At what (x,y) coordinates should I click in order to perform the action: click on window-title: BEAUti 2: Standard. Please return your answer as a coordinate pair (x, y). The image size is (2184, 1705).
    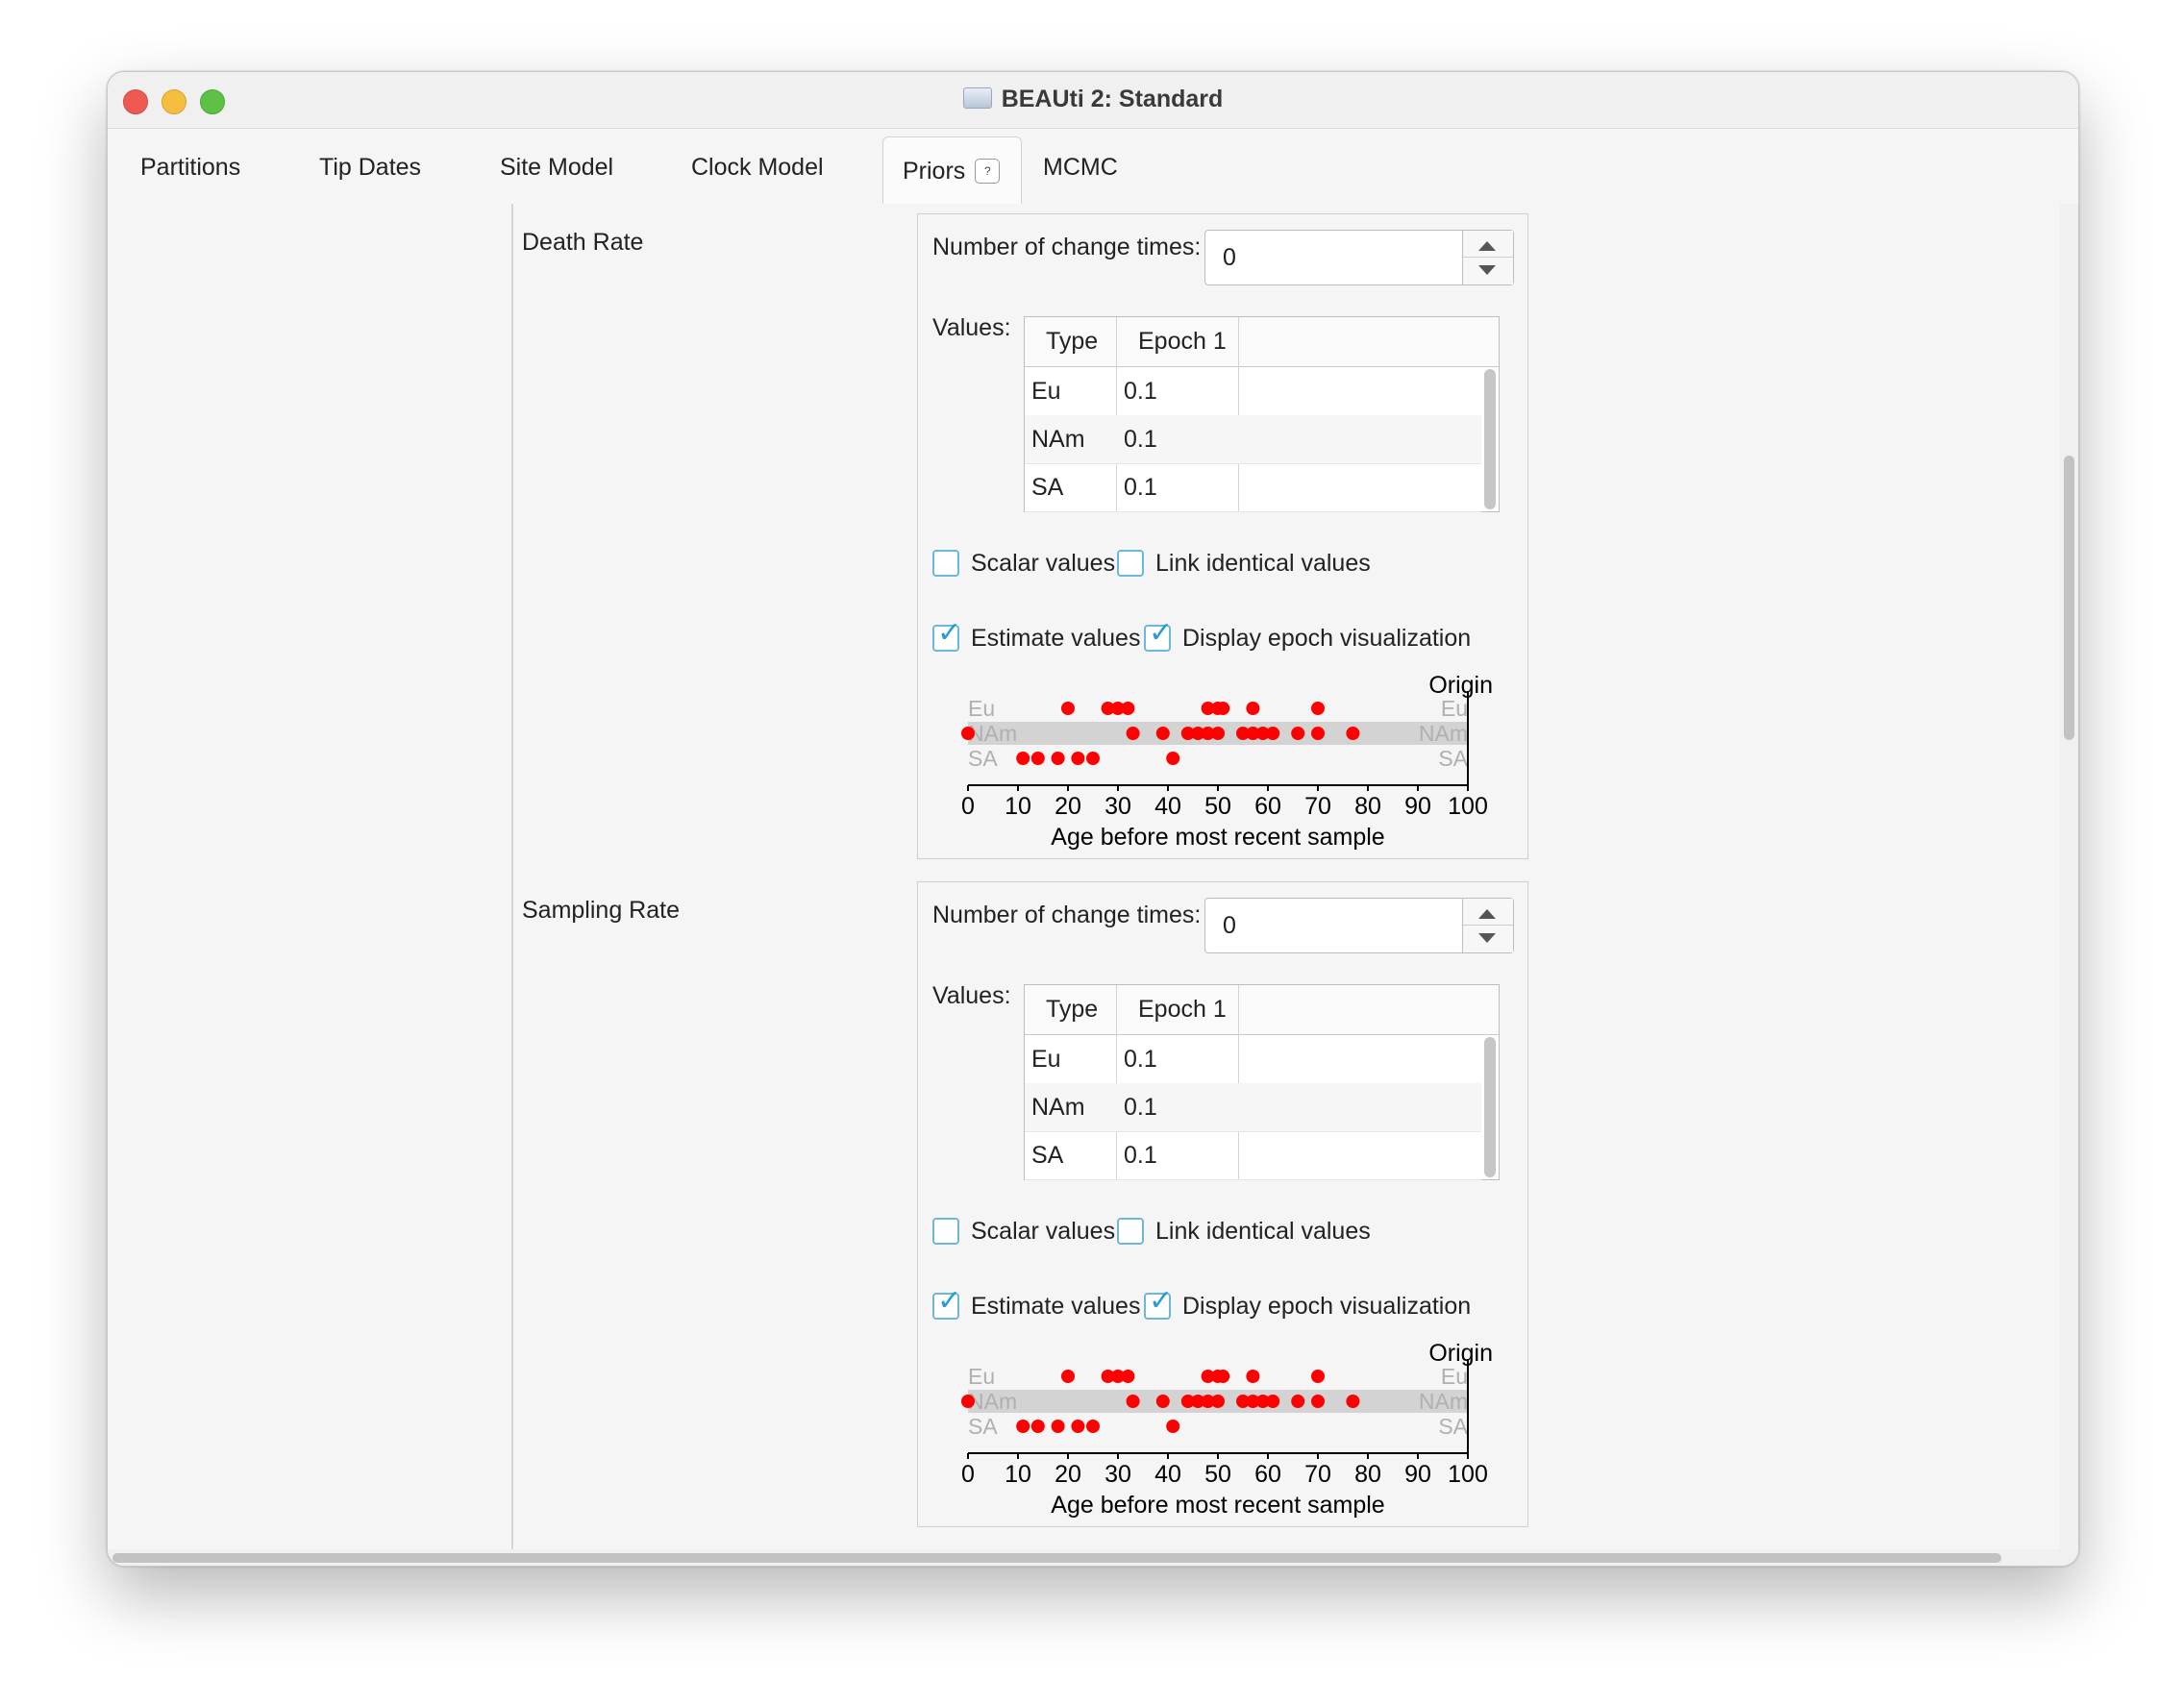
    Looking at the image, I should click on (1093, 99).